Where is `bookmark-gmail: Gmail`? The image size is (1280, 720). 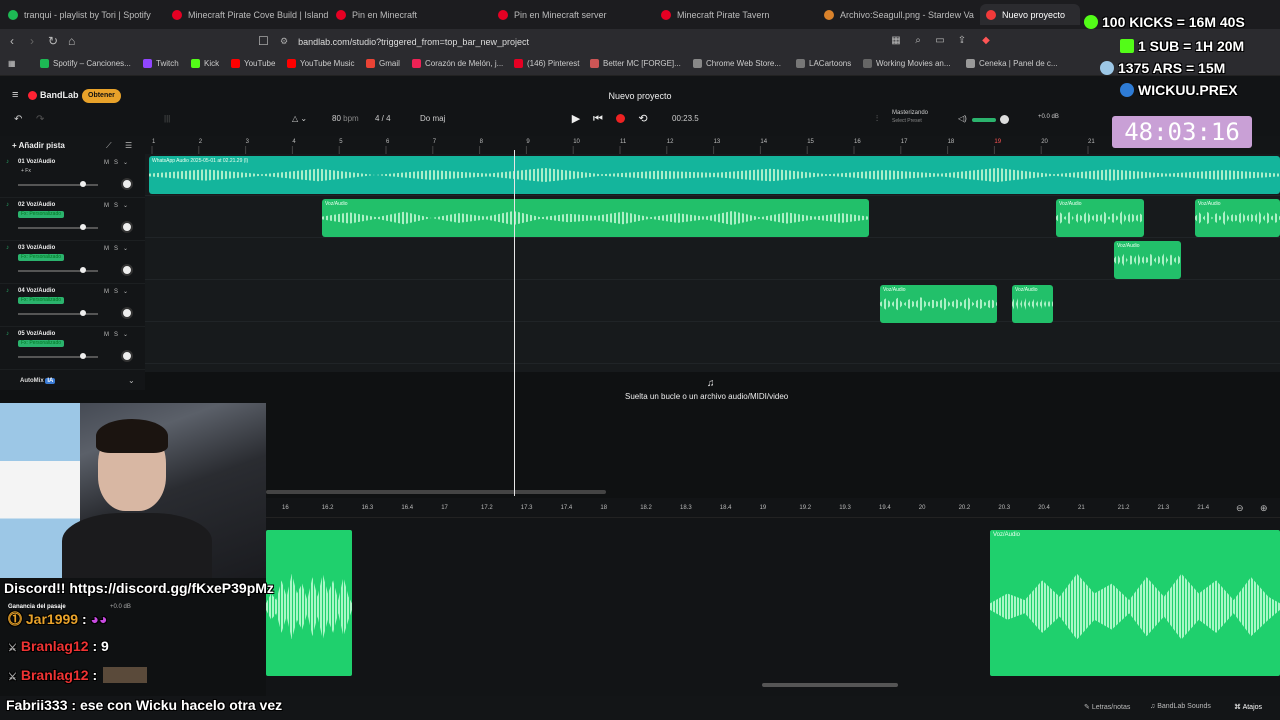
bookmark-gmail: Gmail is located at coordinates (383, 63).